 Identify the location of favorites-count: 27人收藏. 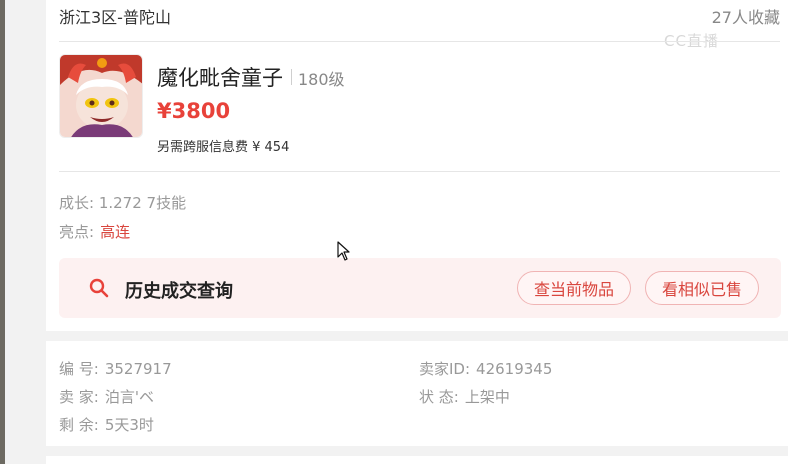
(745, 17).